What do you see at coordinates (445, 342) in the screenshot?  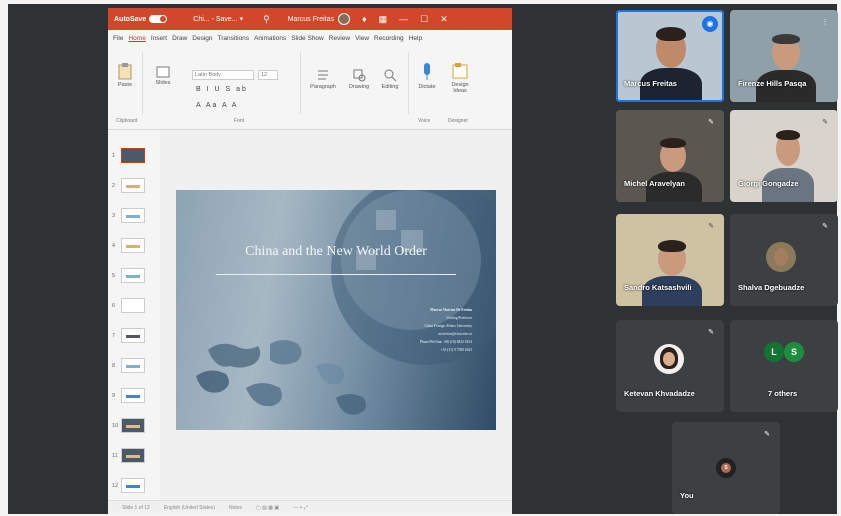 I see `presenter-phone: Phone/WeChat: +86 (10) 6832 0154` at bounding box center [445, 342].